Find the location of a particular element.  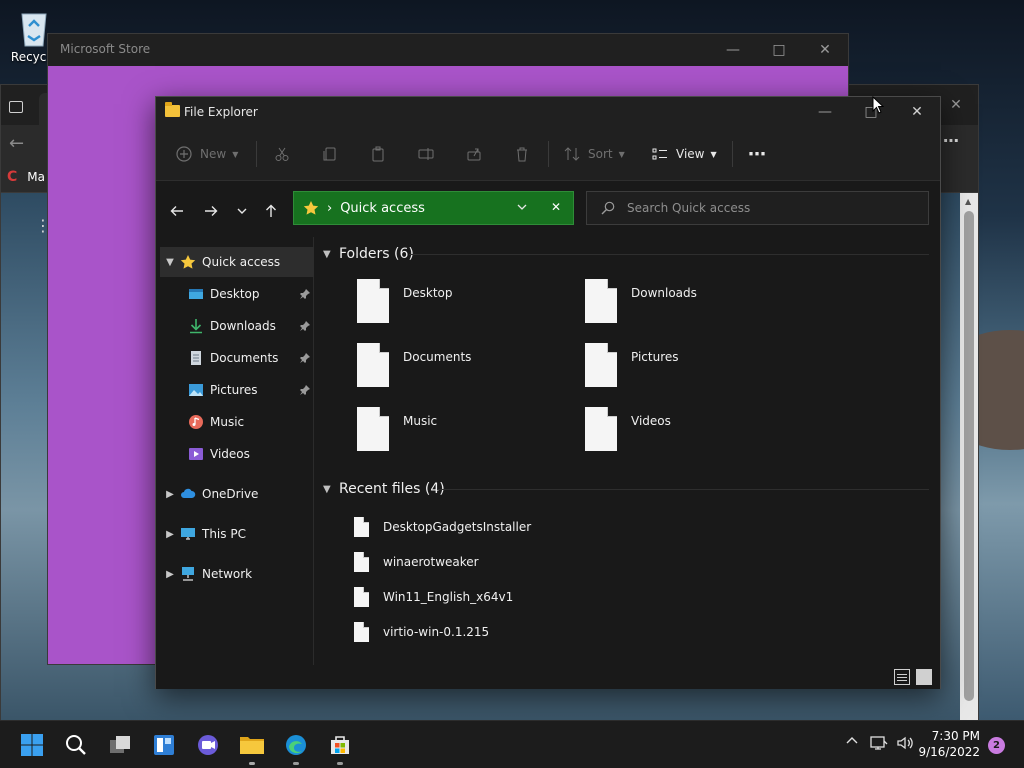

folders-group-header: ▼ Folders (6) is located at coordinates (368, 254).